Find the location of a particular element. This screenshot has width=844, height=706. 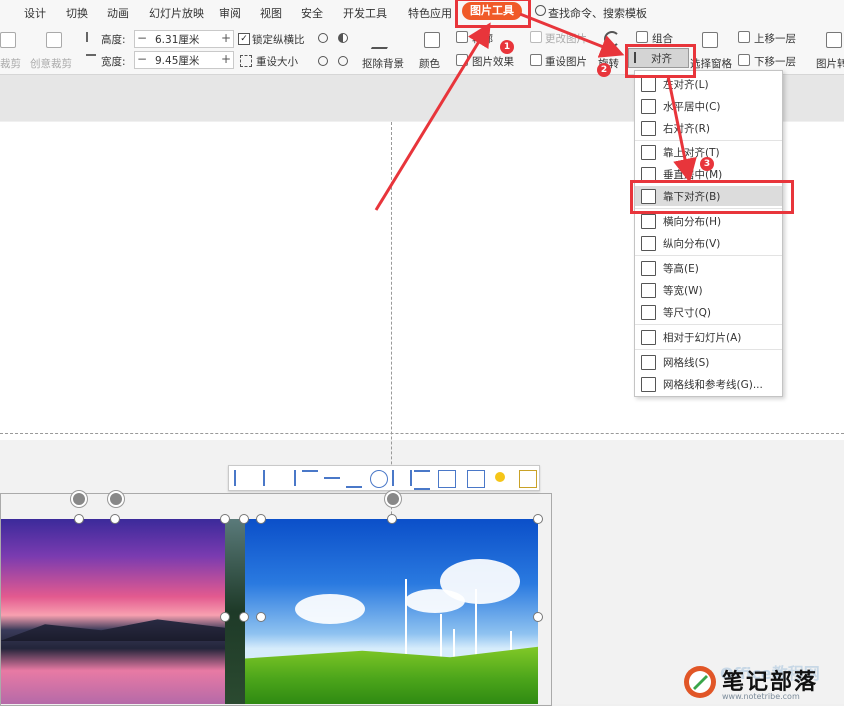

watermark-url: www.notetribe.com is located at coordinates (761, 696).